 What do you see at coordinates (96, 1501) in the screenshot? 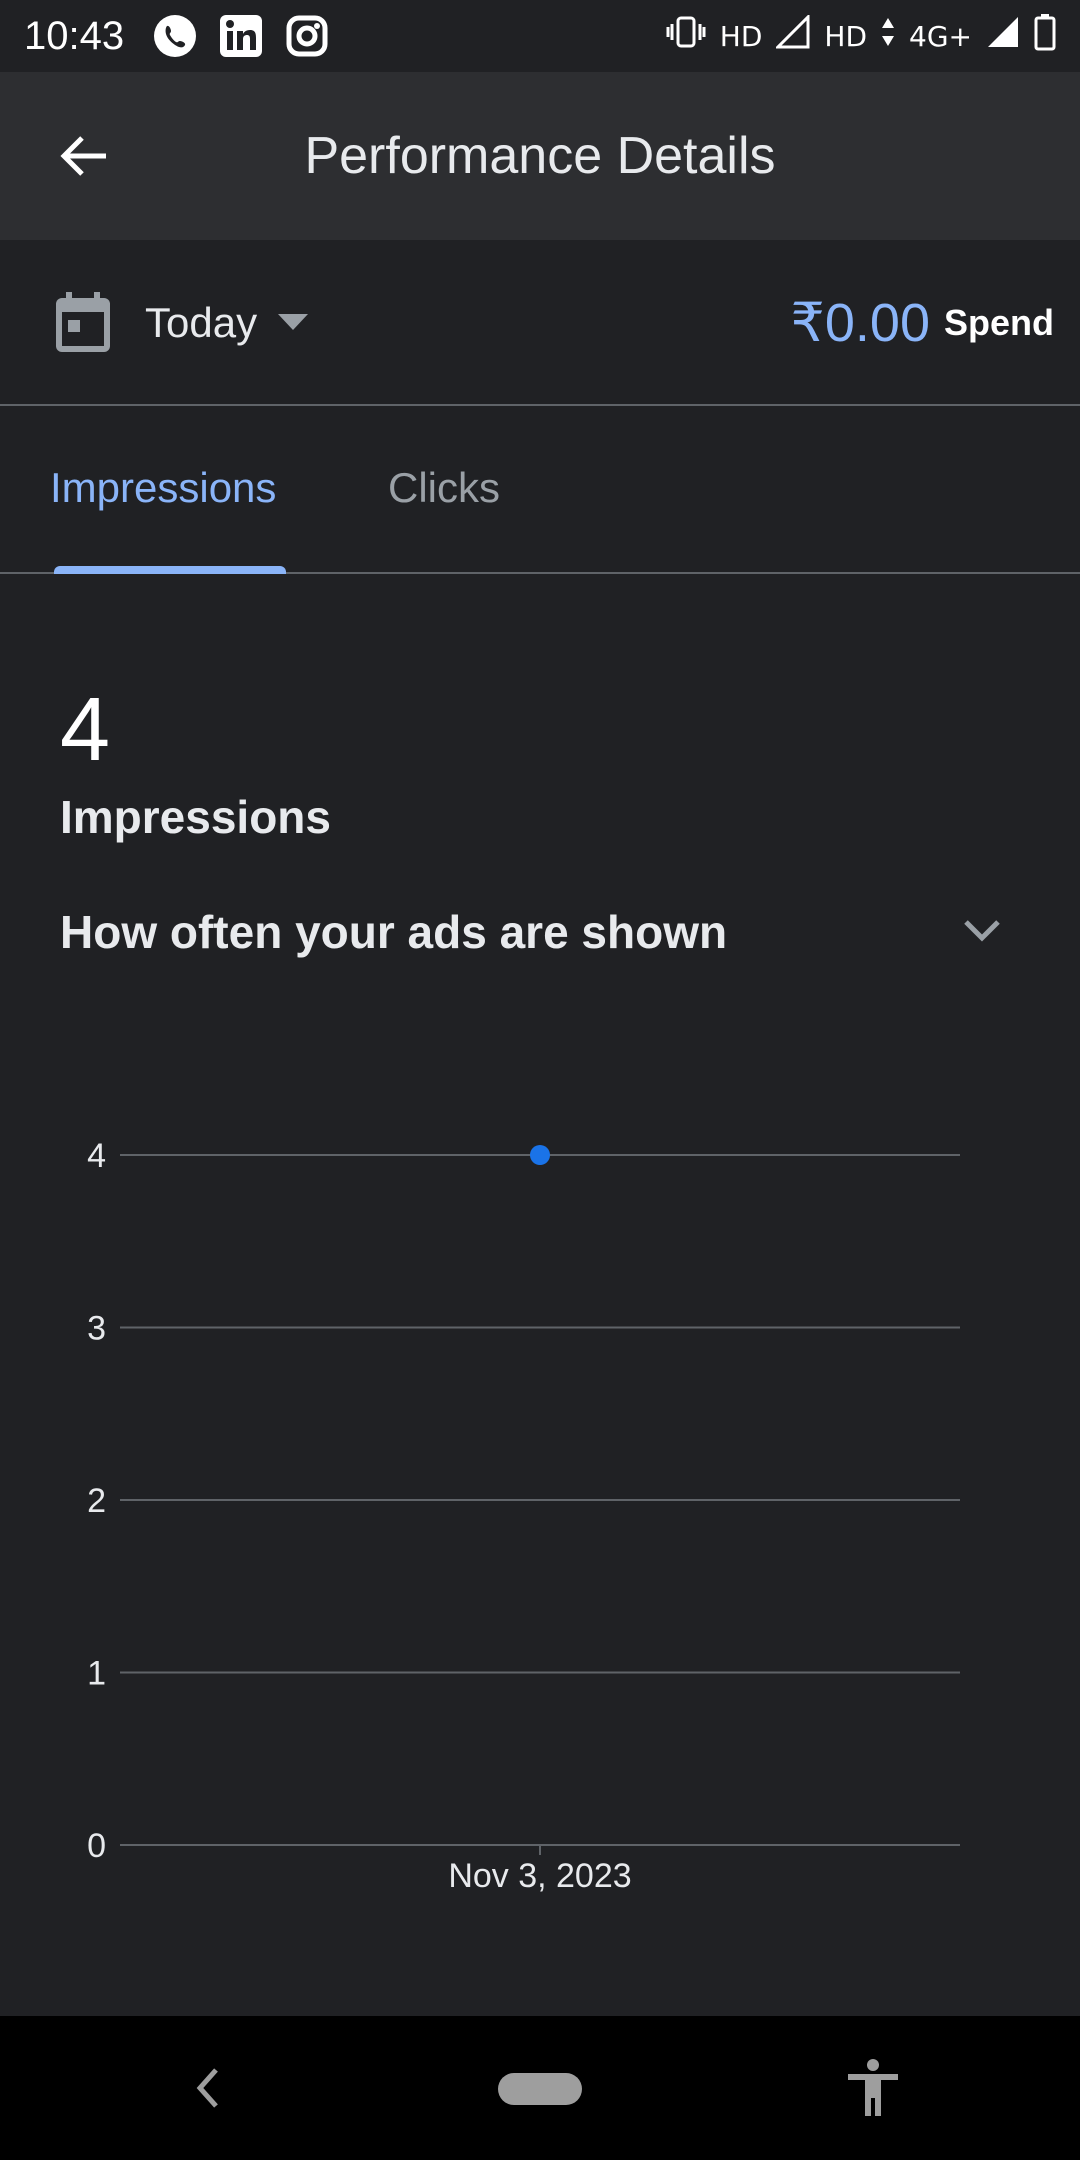
I see `y-tick-label: 2` at bounding box center [96, 1501].